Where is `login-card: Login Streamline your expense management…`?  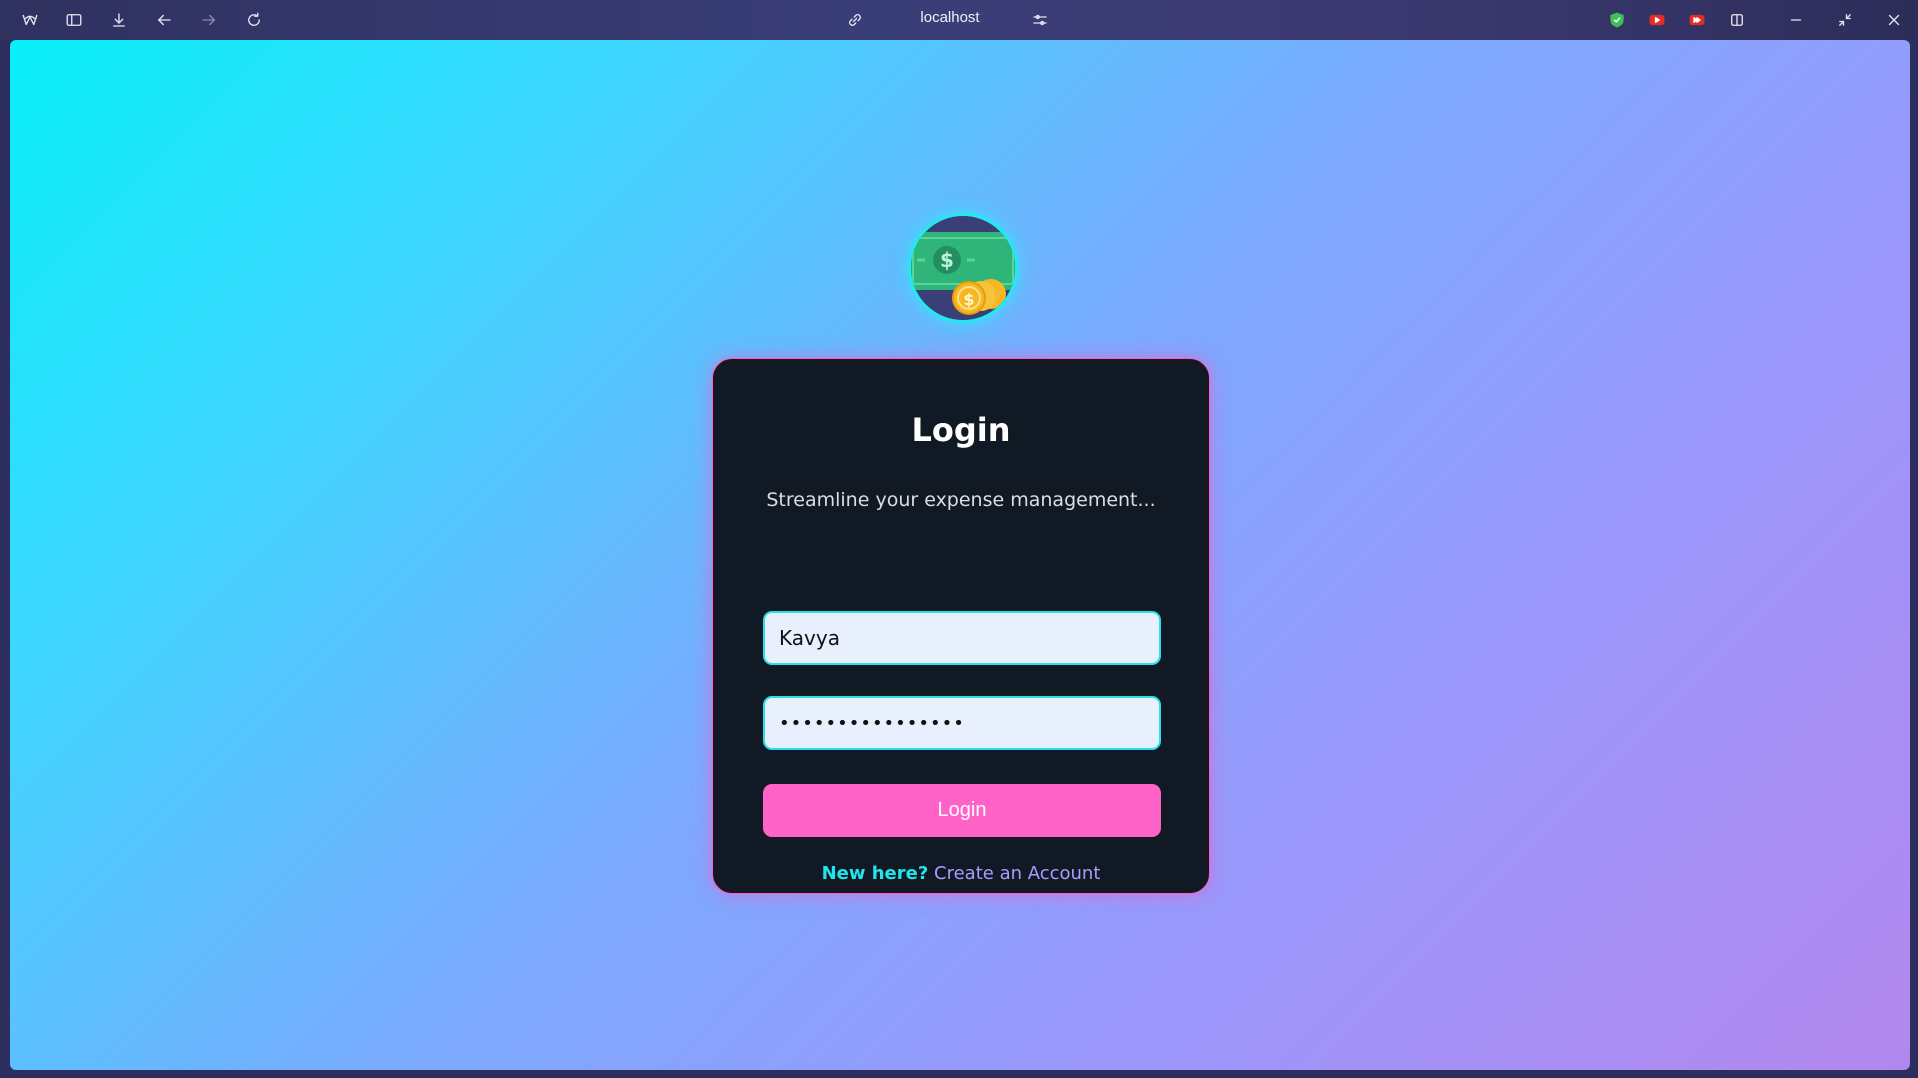 login-card: Login Streamline your expense management… is located at coordinates (961, 626).